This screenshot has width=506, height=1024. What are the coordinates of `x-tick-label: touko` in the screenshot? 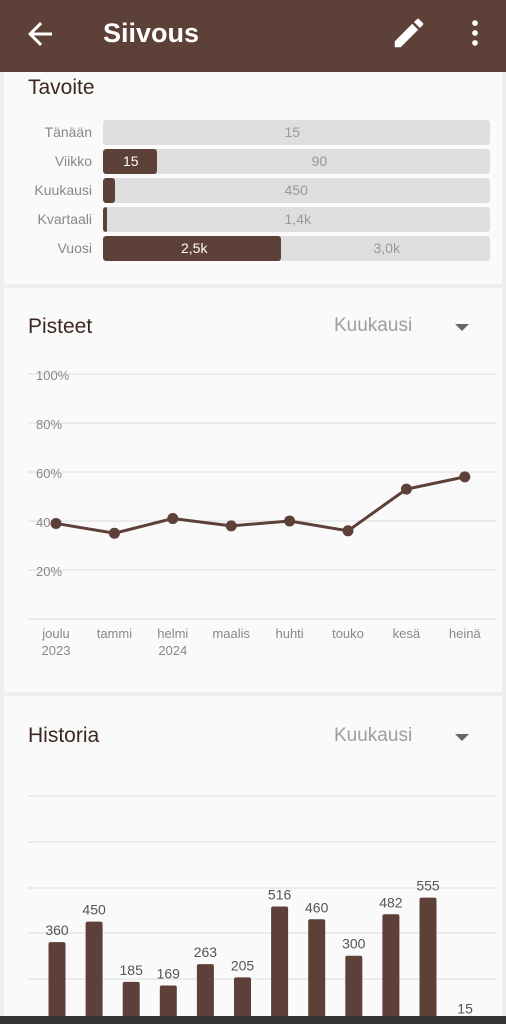 It's located at (348, 633).